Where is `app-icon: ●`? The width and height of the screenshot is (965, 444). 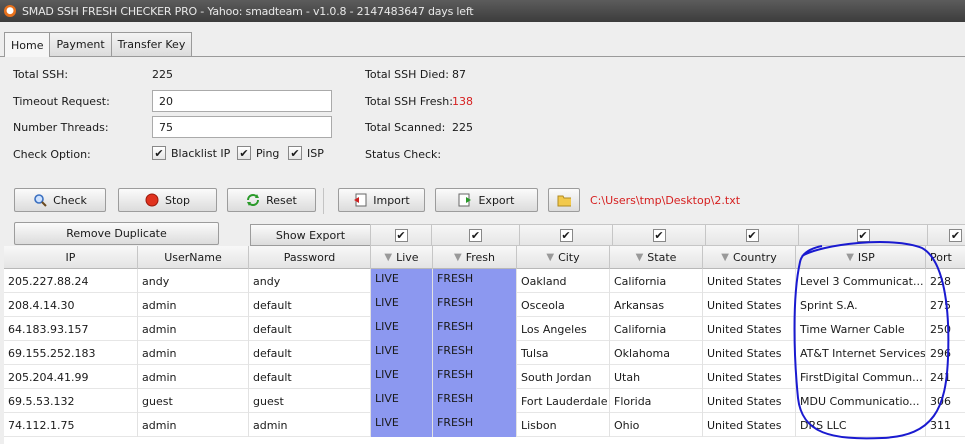 app-icon: ● is located at coordinates (10, 11).